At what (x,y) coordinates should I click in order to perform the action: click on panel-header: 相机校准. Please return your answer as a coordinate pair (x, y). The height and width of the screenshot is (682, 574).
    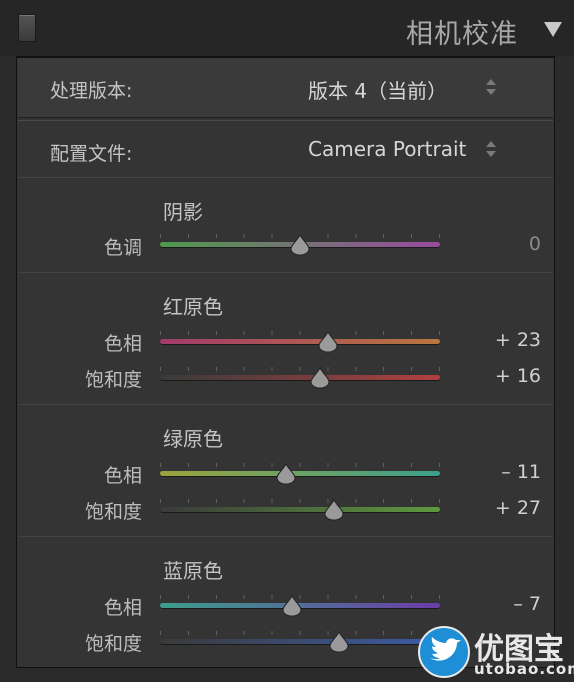
    Looking at the image, I should click on (287, 28).